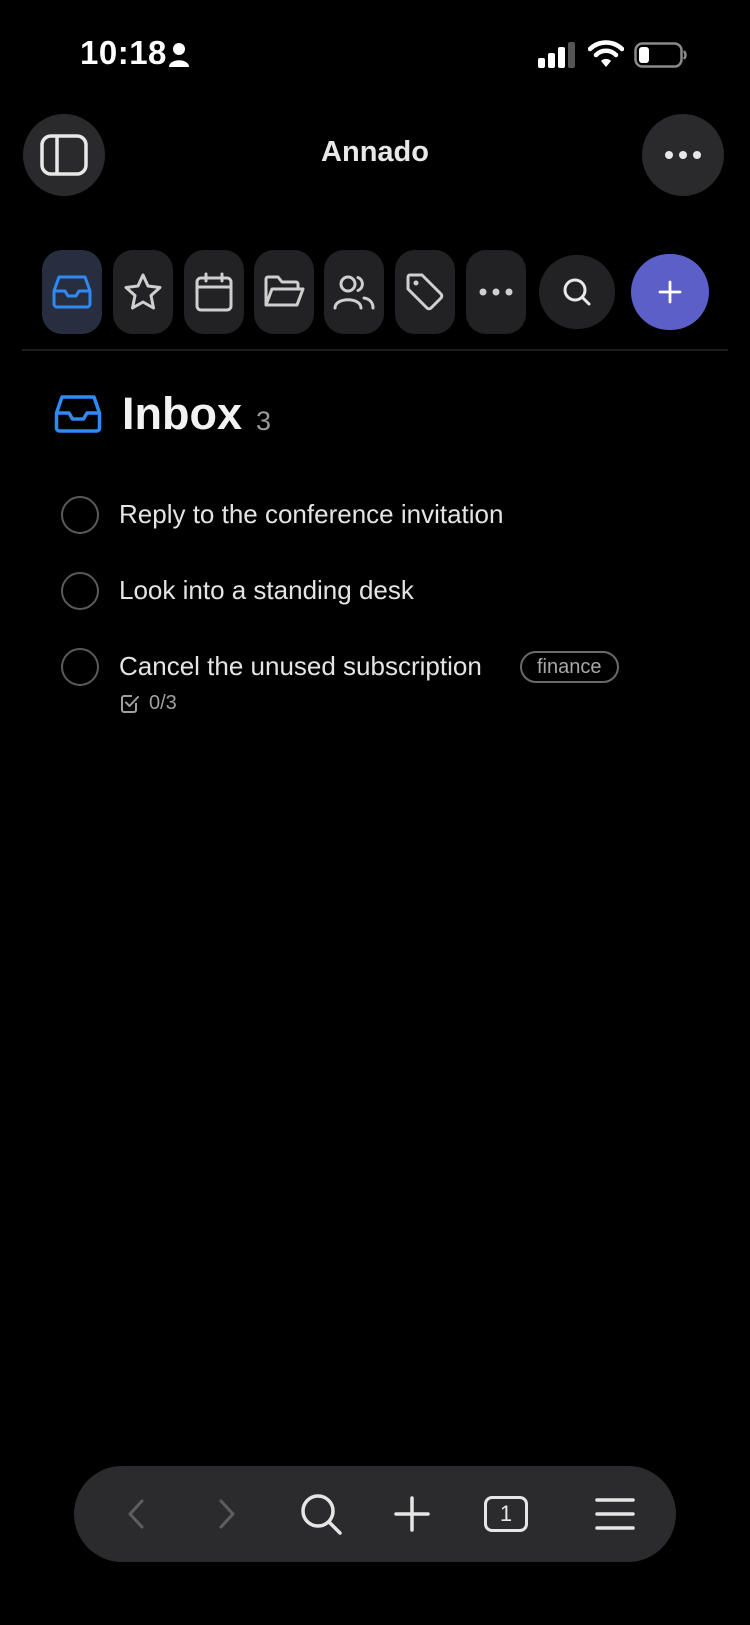 This screenshot has width=750, height=1625. I want to click on tab-count: 1, so click(506, 1514).